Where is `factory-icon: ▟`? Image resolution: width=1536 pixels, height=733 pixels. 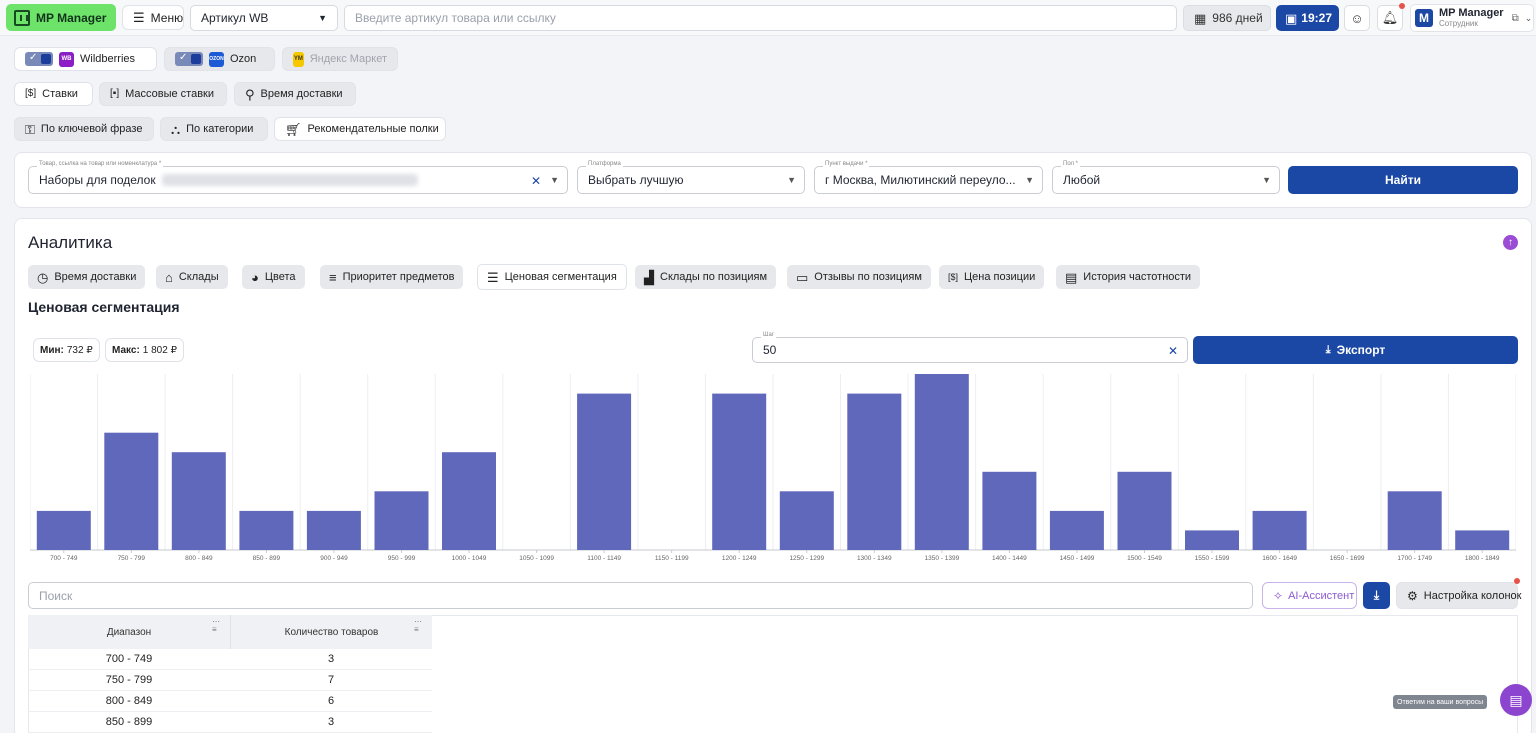 factory-icon: ▟ is located at coordinates (649, 277).